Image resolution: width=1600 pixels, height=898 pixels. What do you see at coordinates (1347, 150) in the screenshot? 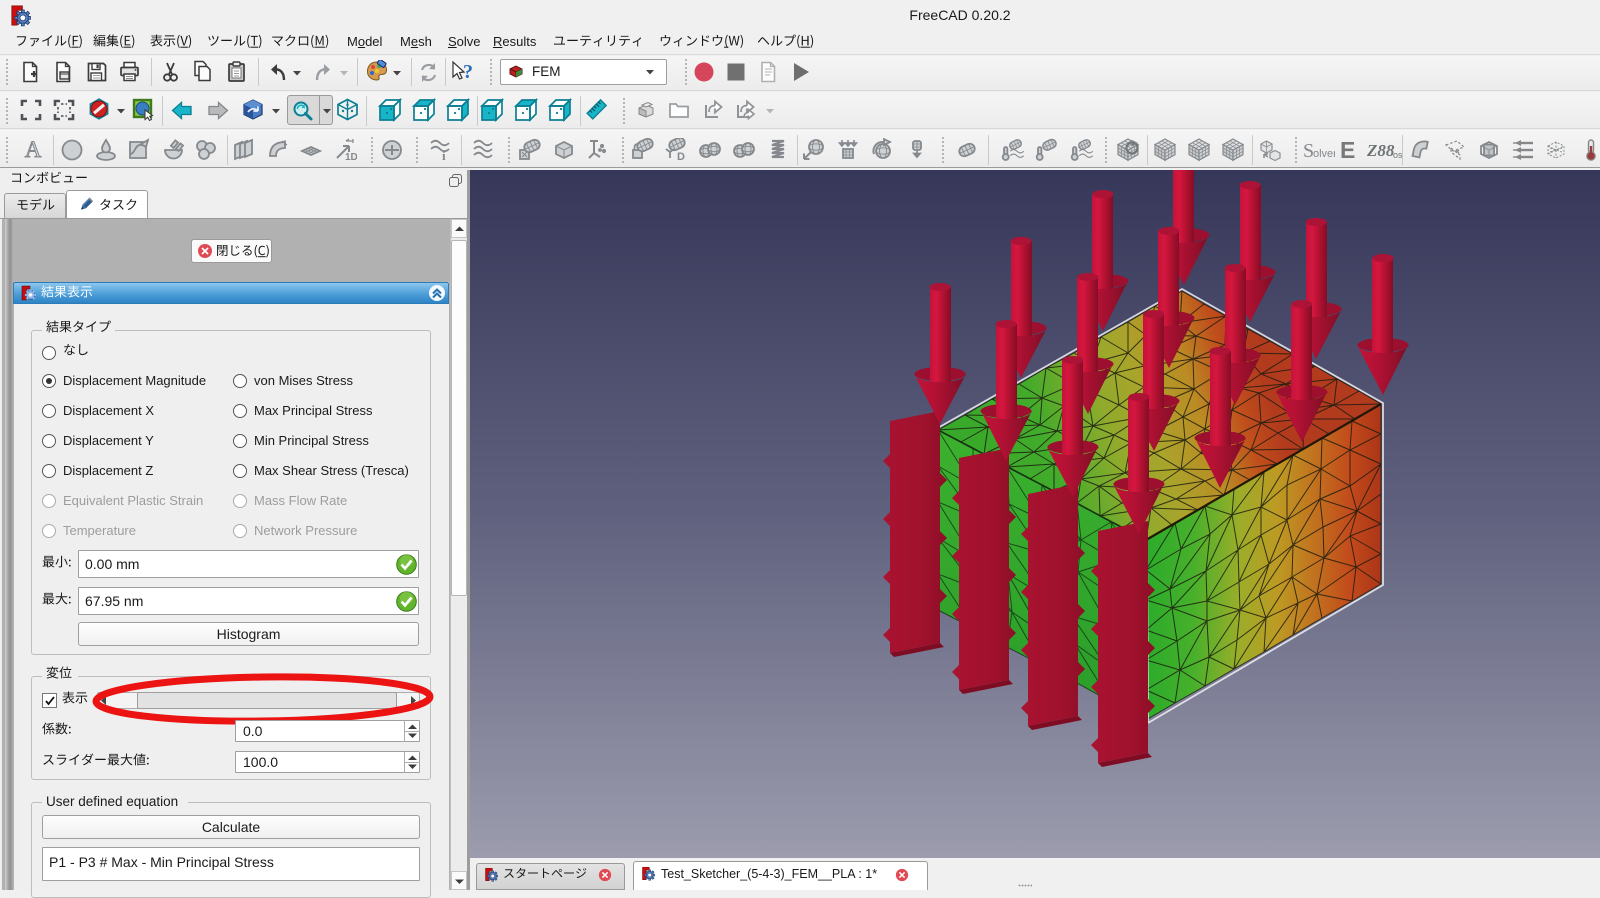
I see `svg-text: E` at bounding box center [1347, 150].